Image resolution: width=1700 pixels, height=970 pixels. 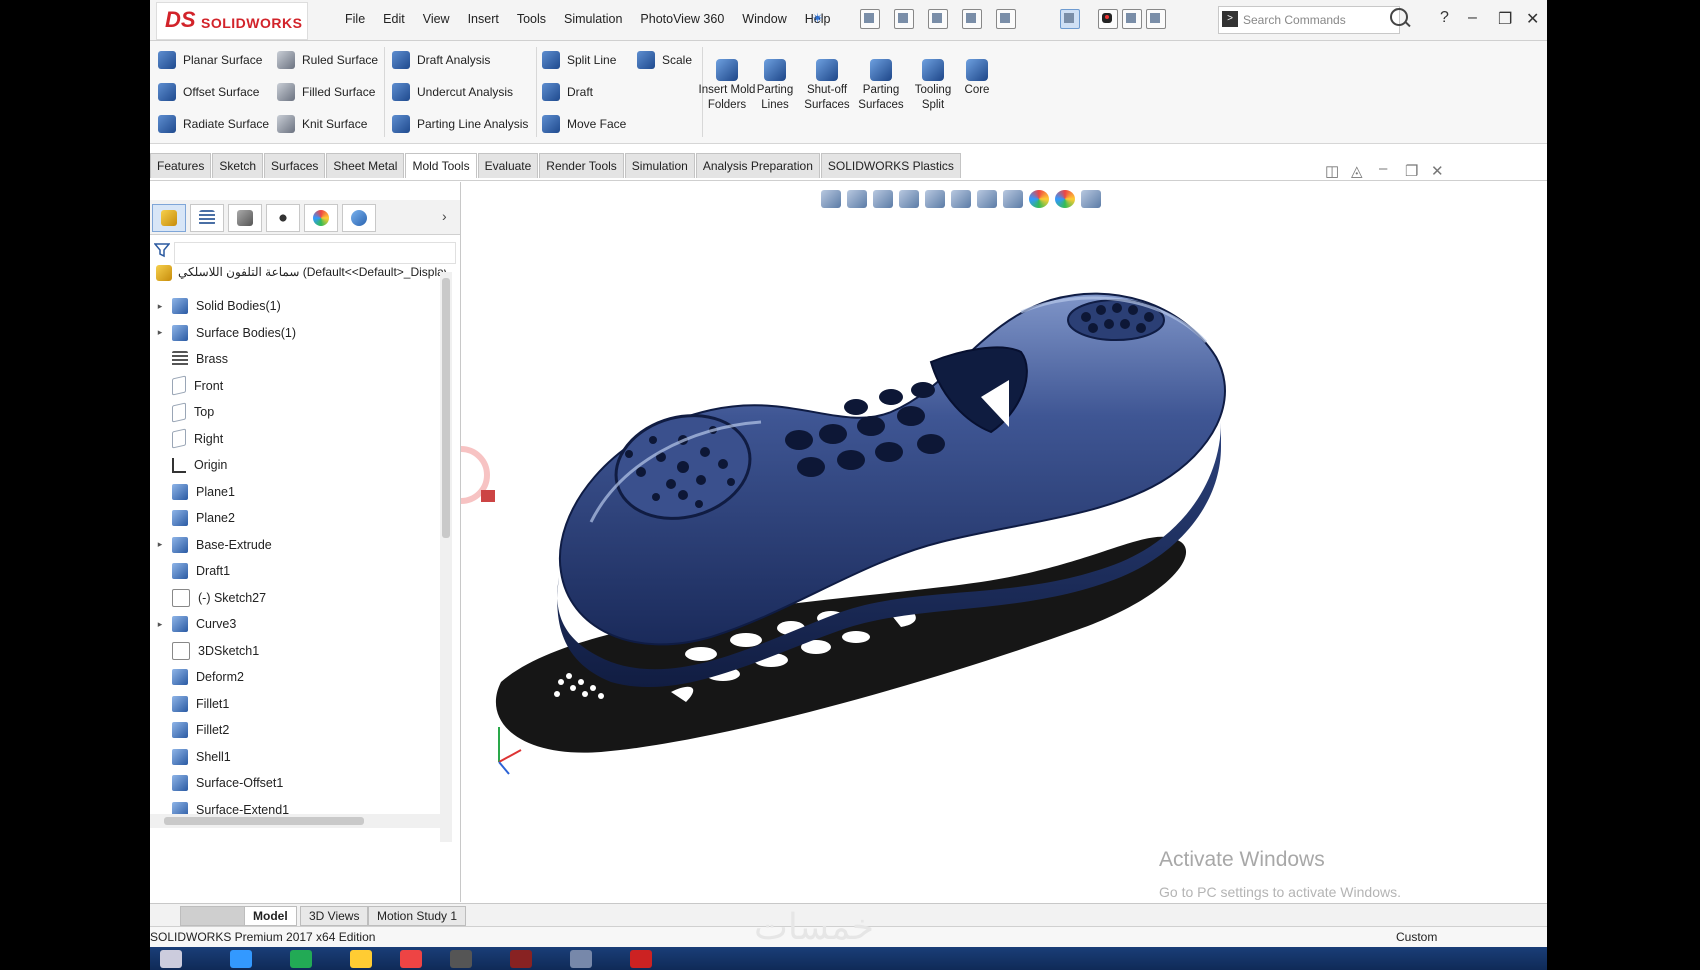 I want to click on parting-line-analysis-button: Parting Line Analysis, so click(x=460, y=124).